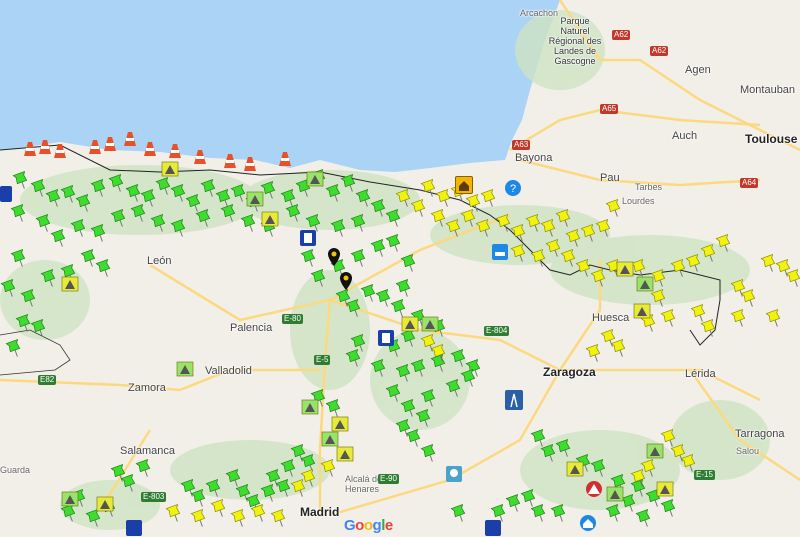 This screenshot has height=537, width=800. Describe the element at coordinates (308, 238) in the screenshot. I see `parking-icon` at that location.